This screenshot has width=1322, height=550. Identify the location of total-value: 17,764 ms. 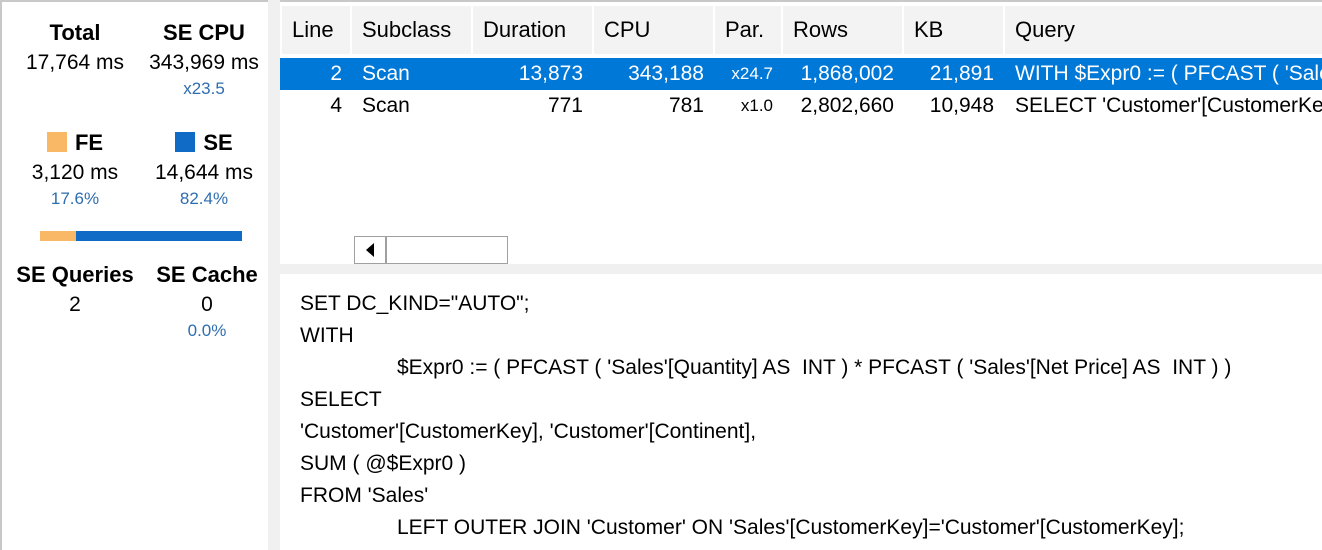
(75, 62).